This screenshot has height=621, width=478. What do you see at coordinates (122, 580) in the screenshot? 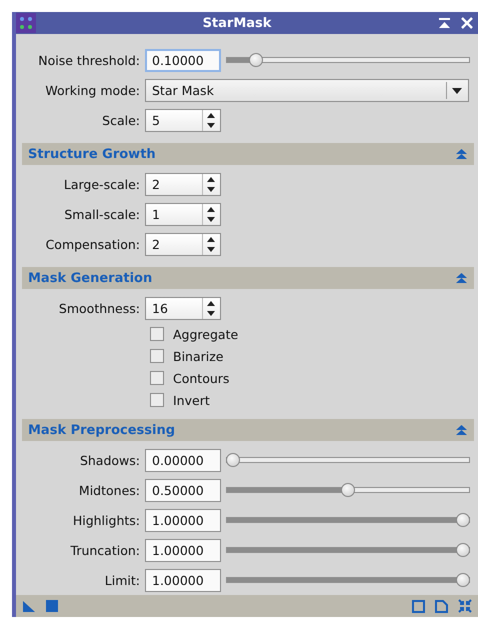
I see `field-label: Limit:` at bounding box center [122, 580].